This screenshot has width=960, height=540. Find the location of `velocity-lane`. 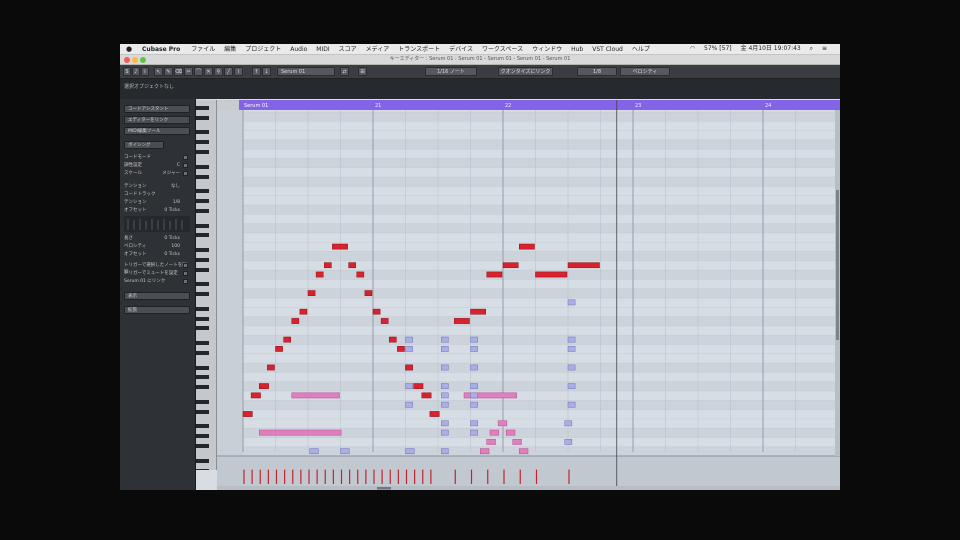

velocity-lane is located at coordinates (528, 471).